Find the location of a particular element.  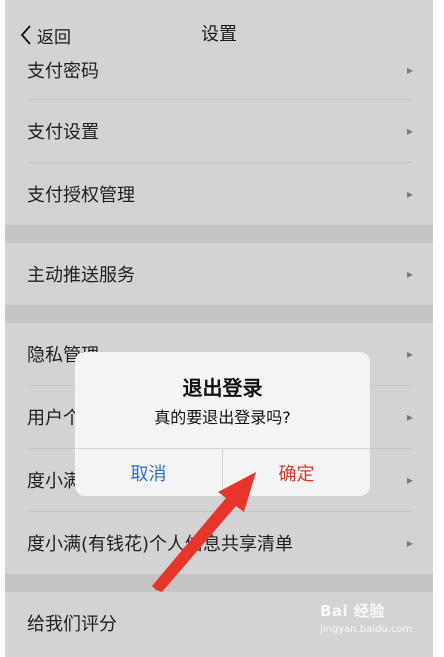

row-label: 给我们评分 is located at coordinates (72, 624).